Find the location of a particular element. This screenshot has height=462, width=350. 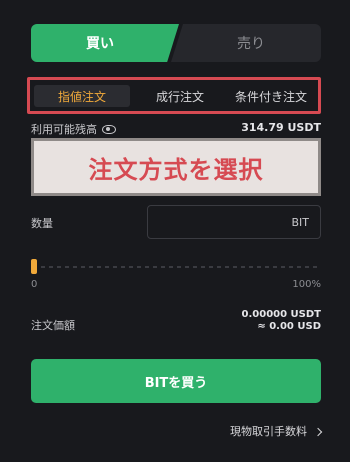

annotation-box: 注文方式を選択 is located at coordinates (176, 167).